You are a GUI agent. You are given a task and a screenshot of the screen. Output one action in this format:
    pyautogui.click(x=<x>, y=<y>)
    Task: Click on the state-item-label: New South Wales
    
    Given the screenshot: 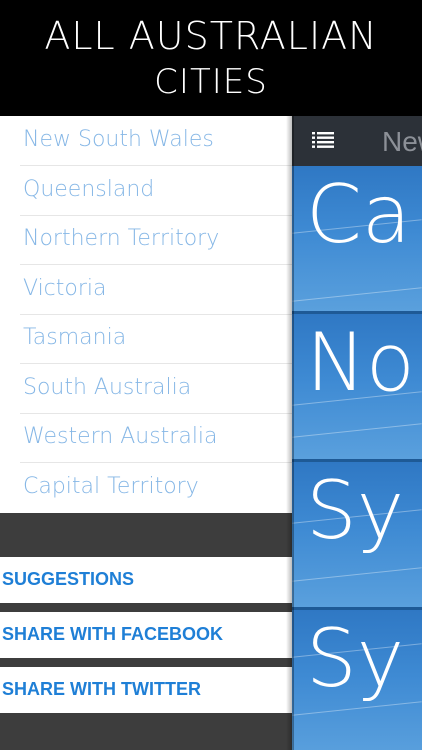 What is the action you would take?
    pyautogui.click(x=118, y=139)
    